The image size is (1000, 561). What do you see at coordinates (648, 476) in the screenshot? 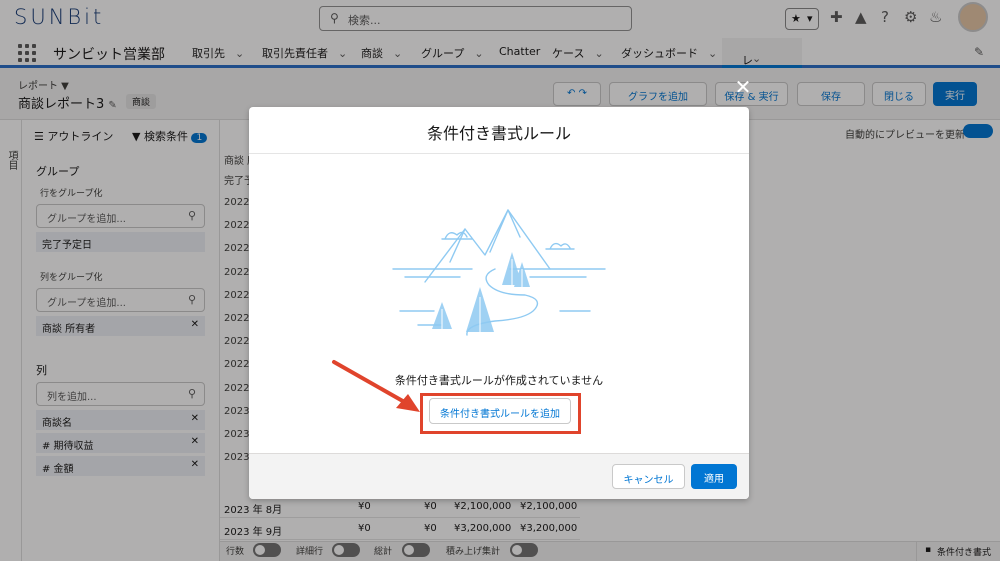
I see `cancel-button: キャンセル` at bounding box center [648, 476].